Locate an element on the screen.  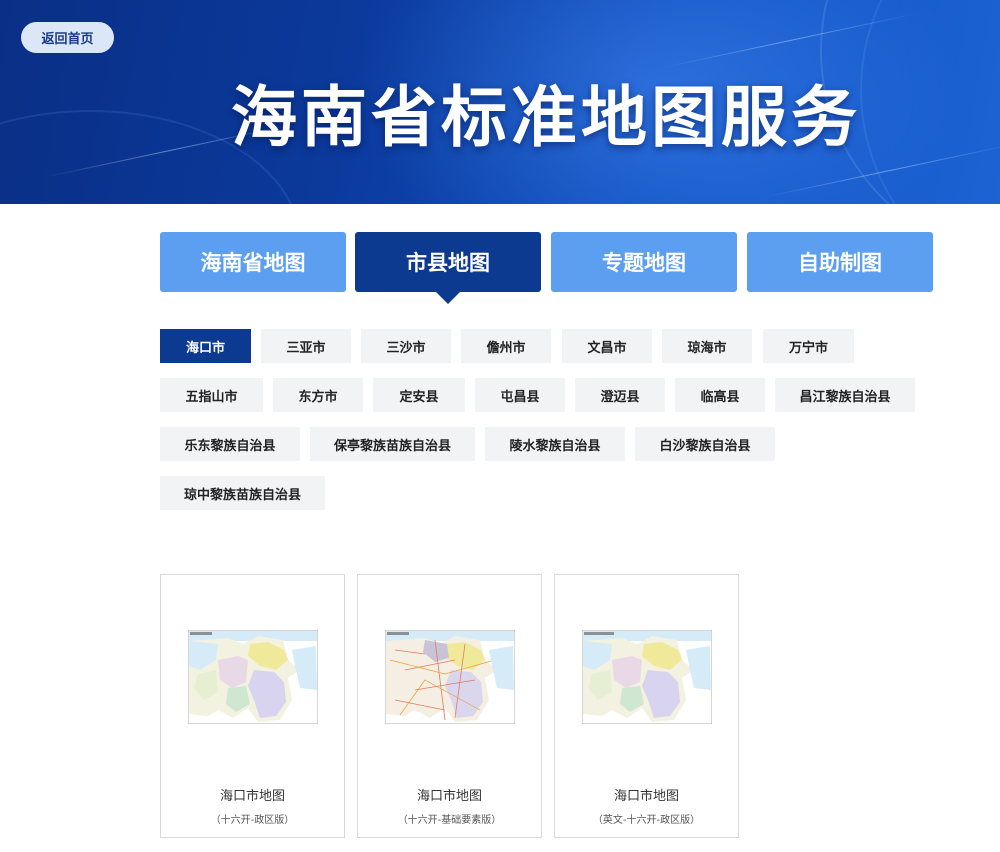
region-chip: 文昌市 is located at coordinates (607, 346).